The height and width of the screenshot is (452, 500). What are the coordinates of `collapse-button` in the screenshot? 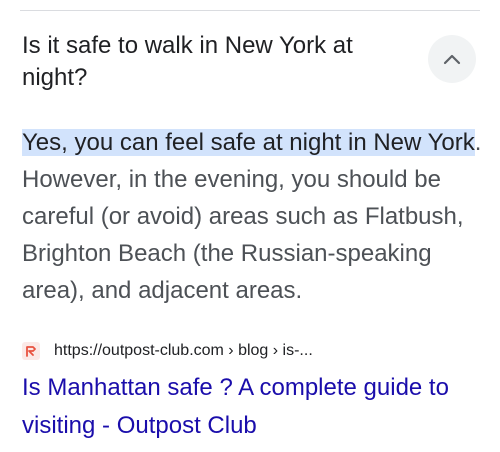 It's located at (452, 59).